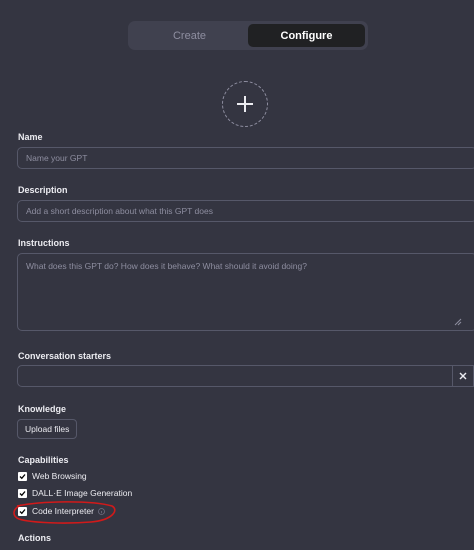 The width and height of the screenshot is (474, 550). Describe the element at coordinates (43, 460) in the screenshot. I see `capabilities-label: Capabilities` at that location.